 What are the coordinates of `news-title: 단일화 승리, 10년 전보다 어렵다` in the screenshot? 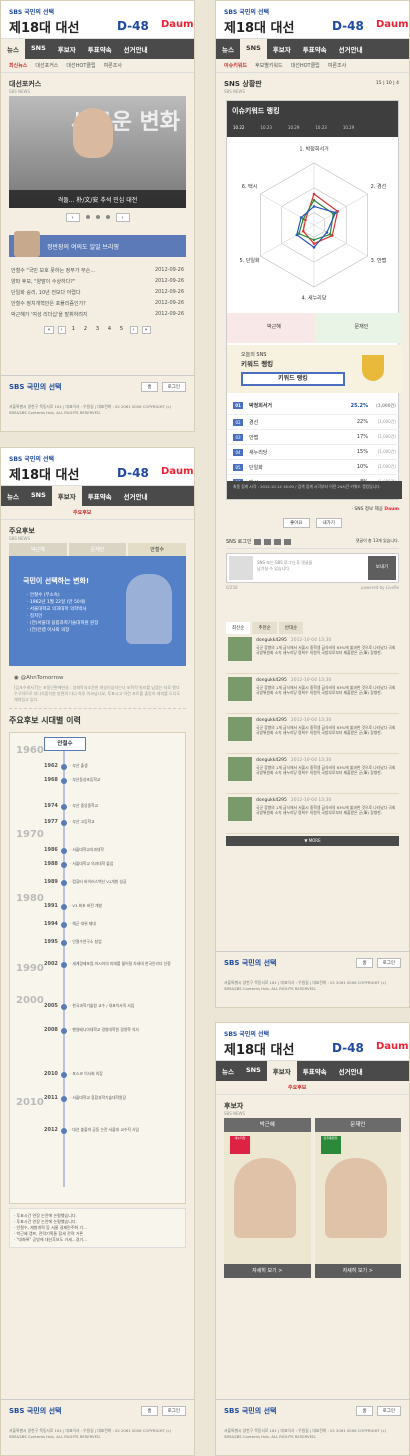 It's located at (46, 292).